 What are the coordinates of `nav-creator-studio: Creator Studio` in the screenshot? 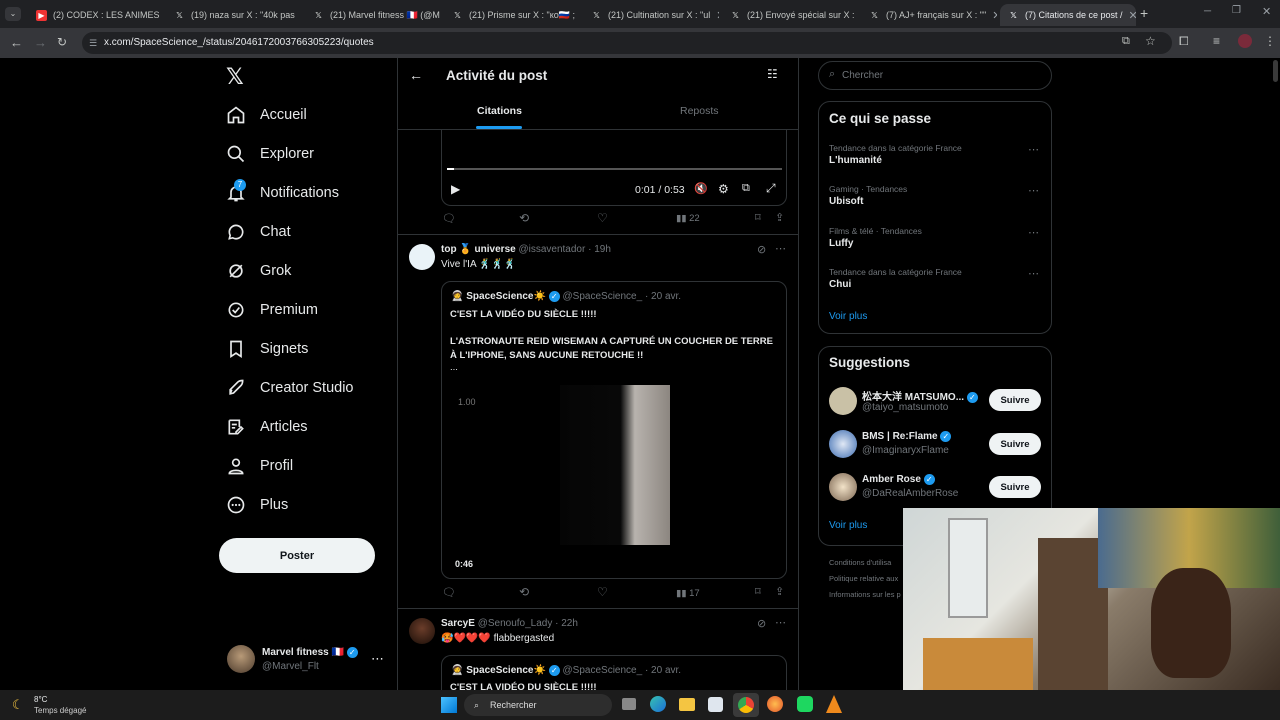 It's located at (290, 388).